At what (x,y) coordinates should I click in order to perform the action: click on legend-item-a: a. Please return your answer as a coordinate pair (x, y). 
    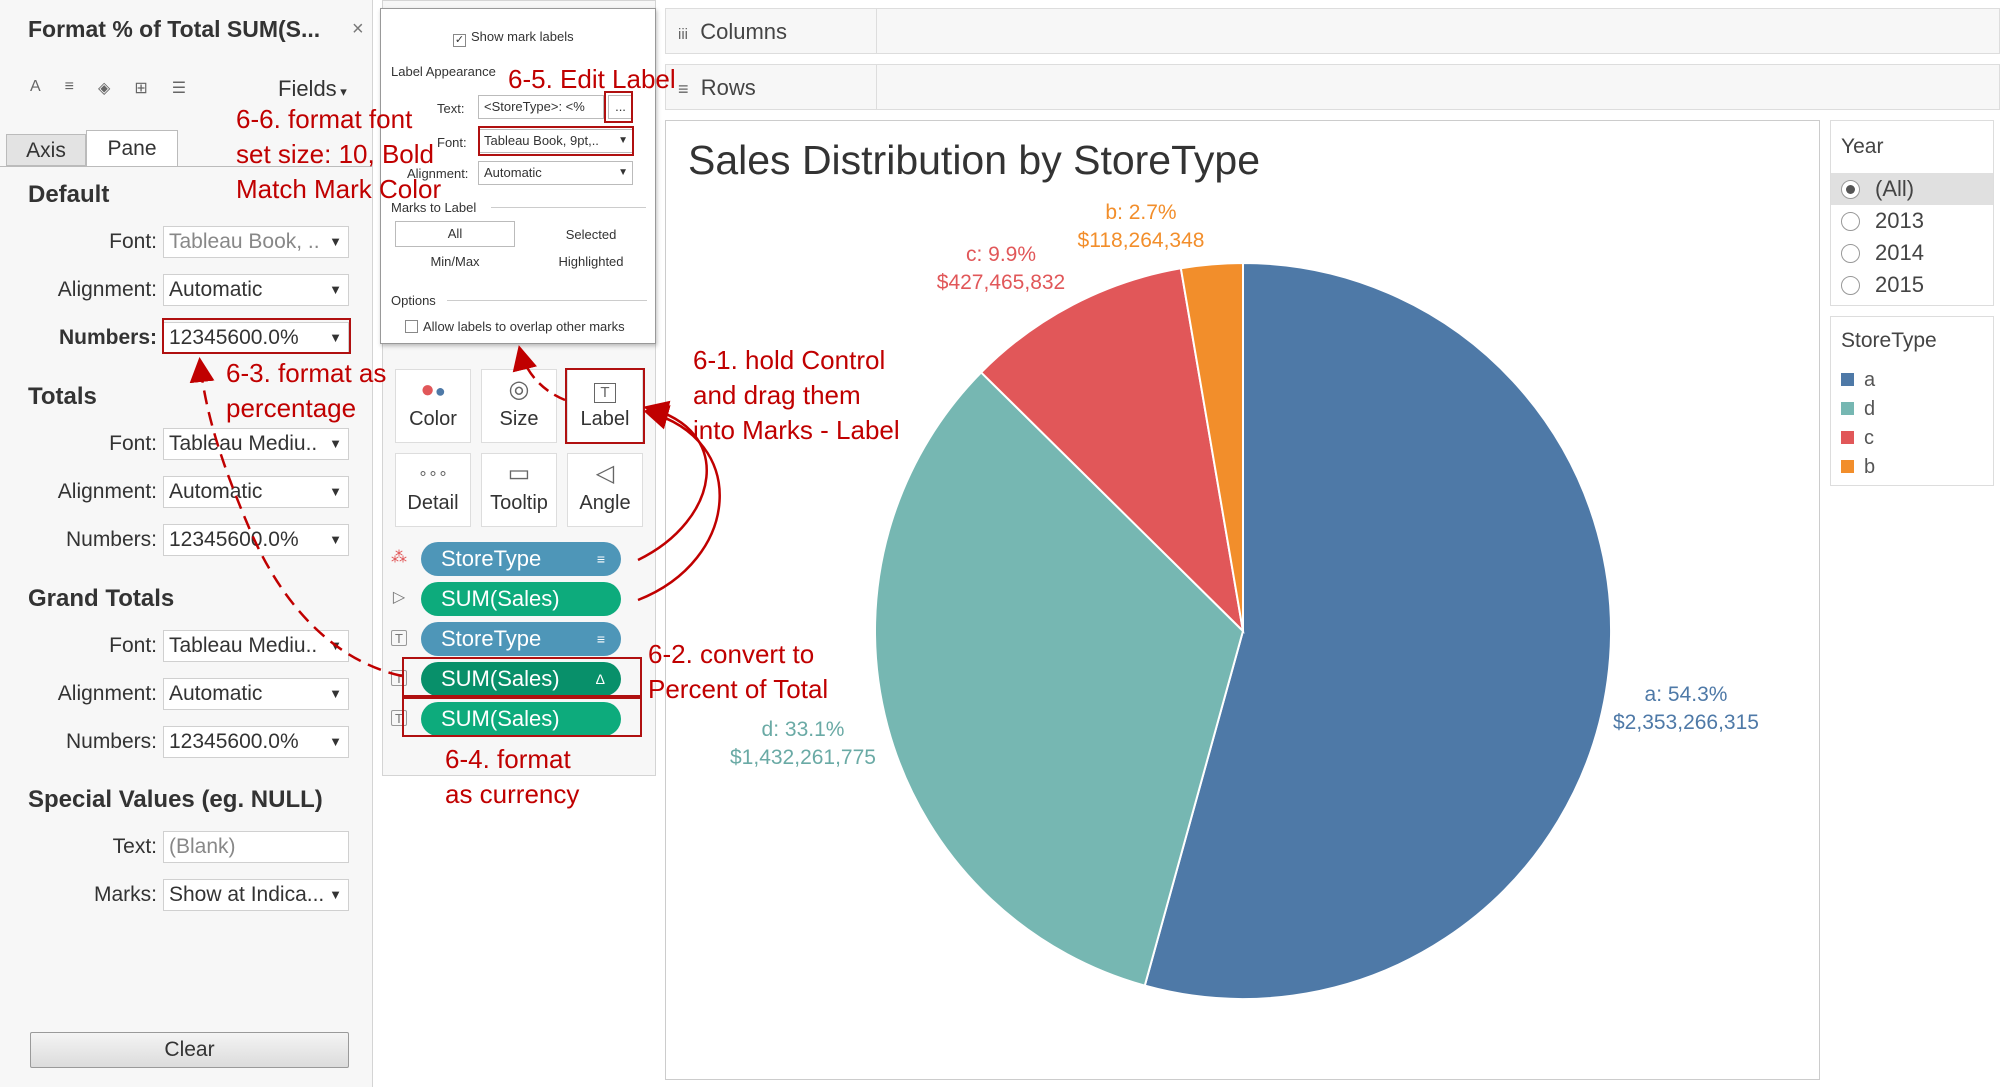
    Looking at the image, I should click on (1858, 382).